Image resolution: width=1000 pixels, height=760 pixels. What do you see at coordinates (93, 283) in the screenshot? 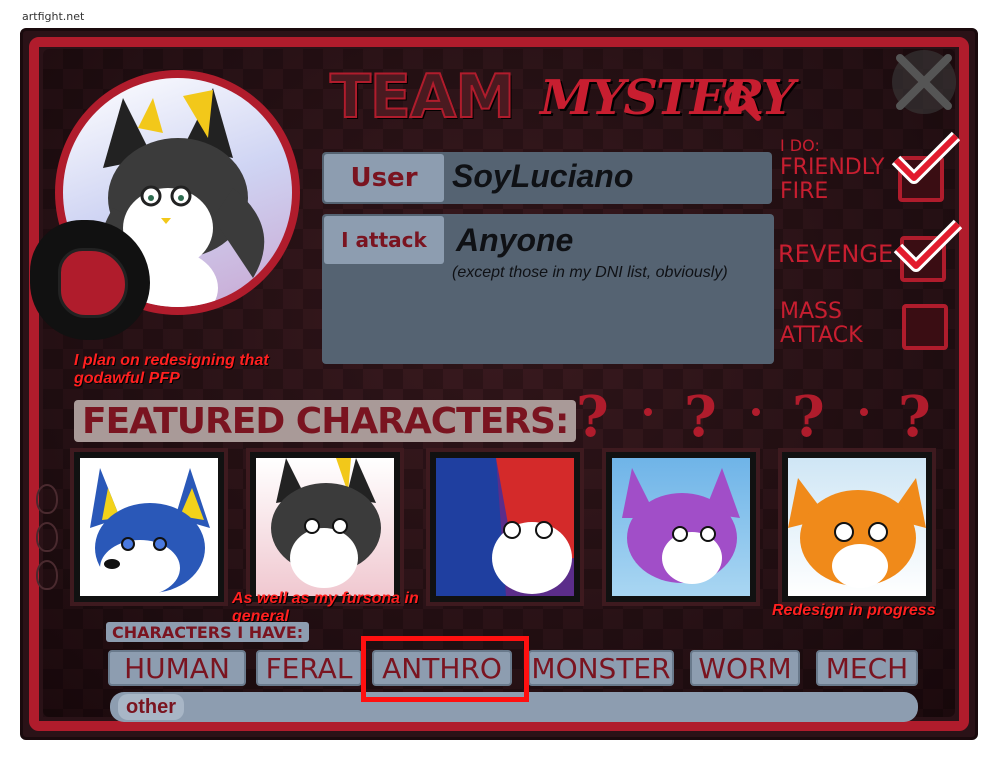
I see `avatar-blob-core` at bounding box center [93, 283].